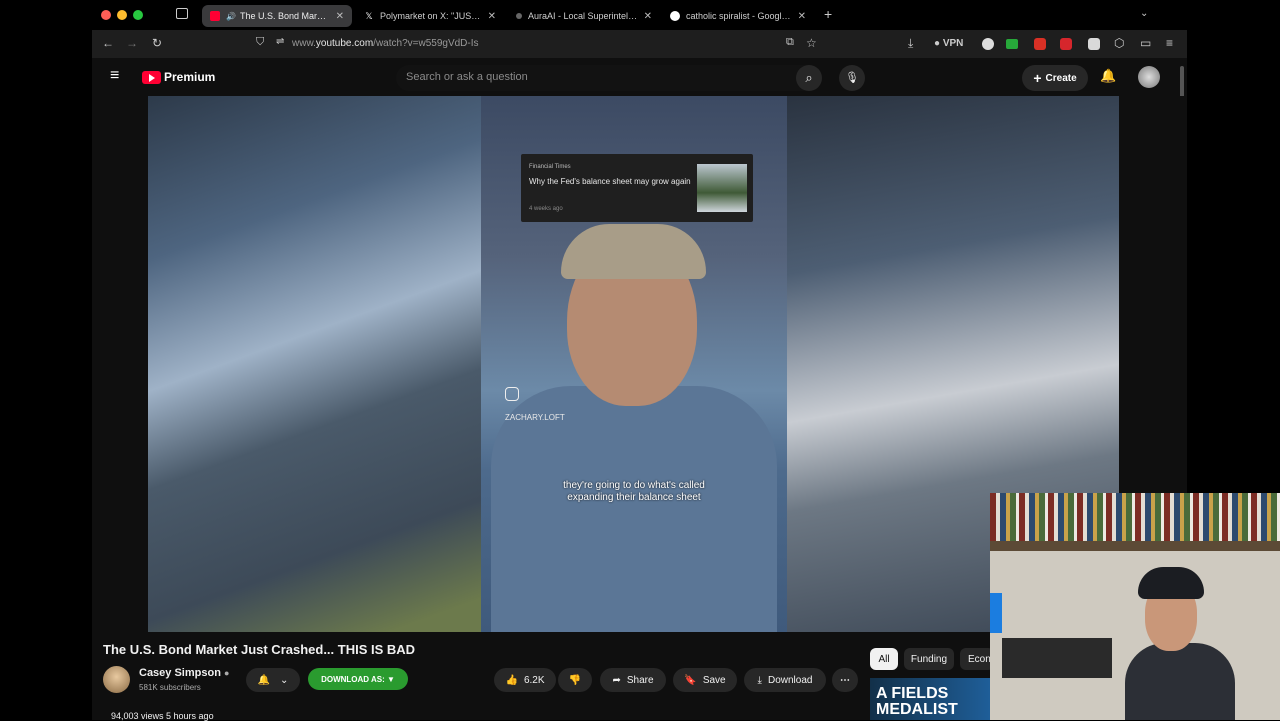 This screenshot has height=721, width=1280. Describe the element at coordinates (535, 417) in the screenshot. I see `creator-handle: ZACHARY.LOFT` at that location.